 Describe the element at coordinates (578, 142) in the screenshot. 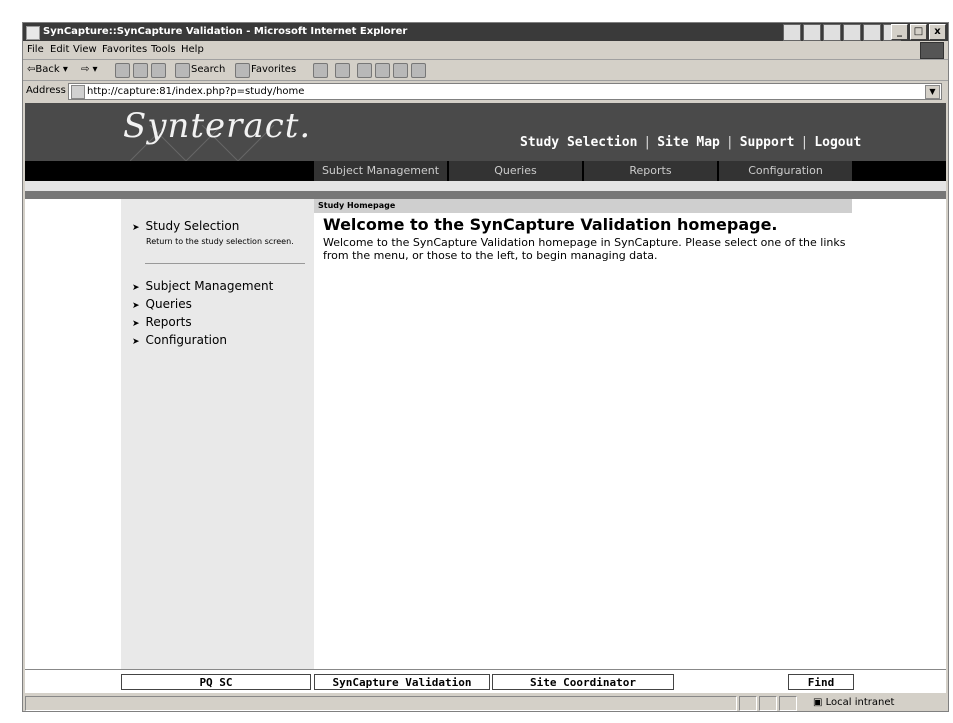

I see `link-study-selection: Study Selection` at that location.